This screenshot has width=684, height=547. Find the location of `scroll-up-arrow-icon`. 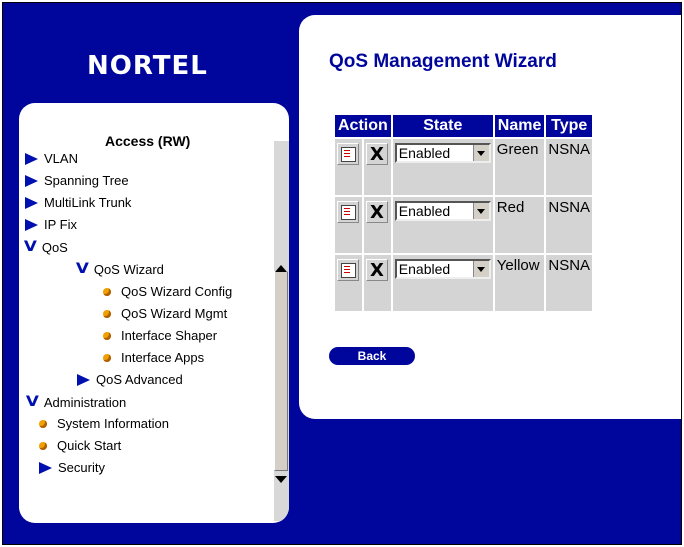

scroll-up-arrow-icon is located at coordinates (281, 268).